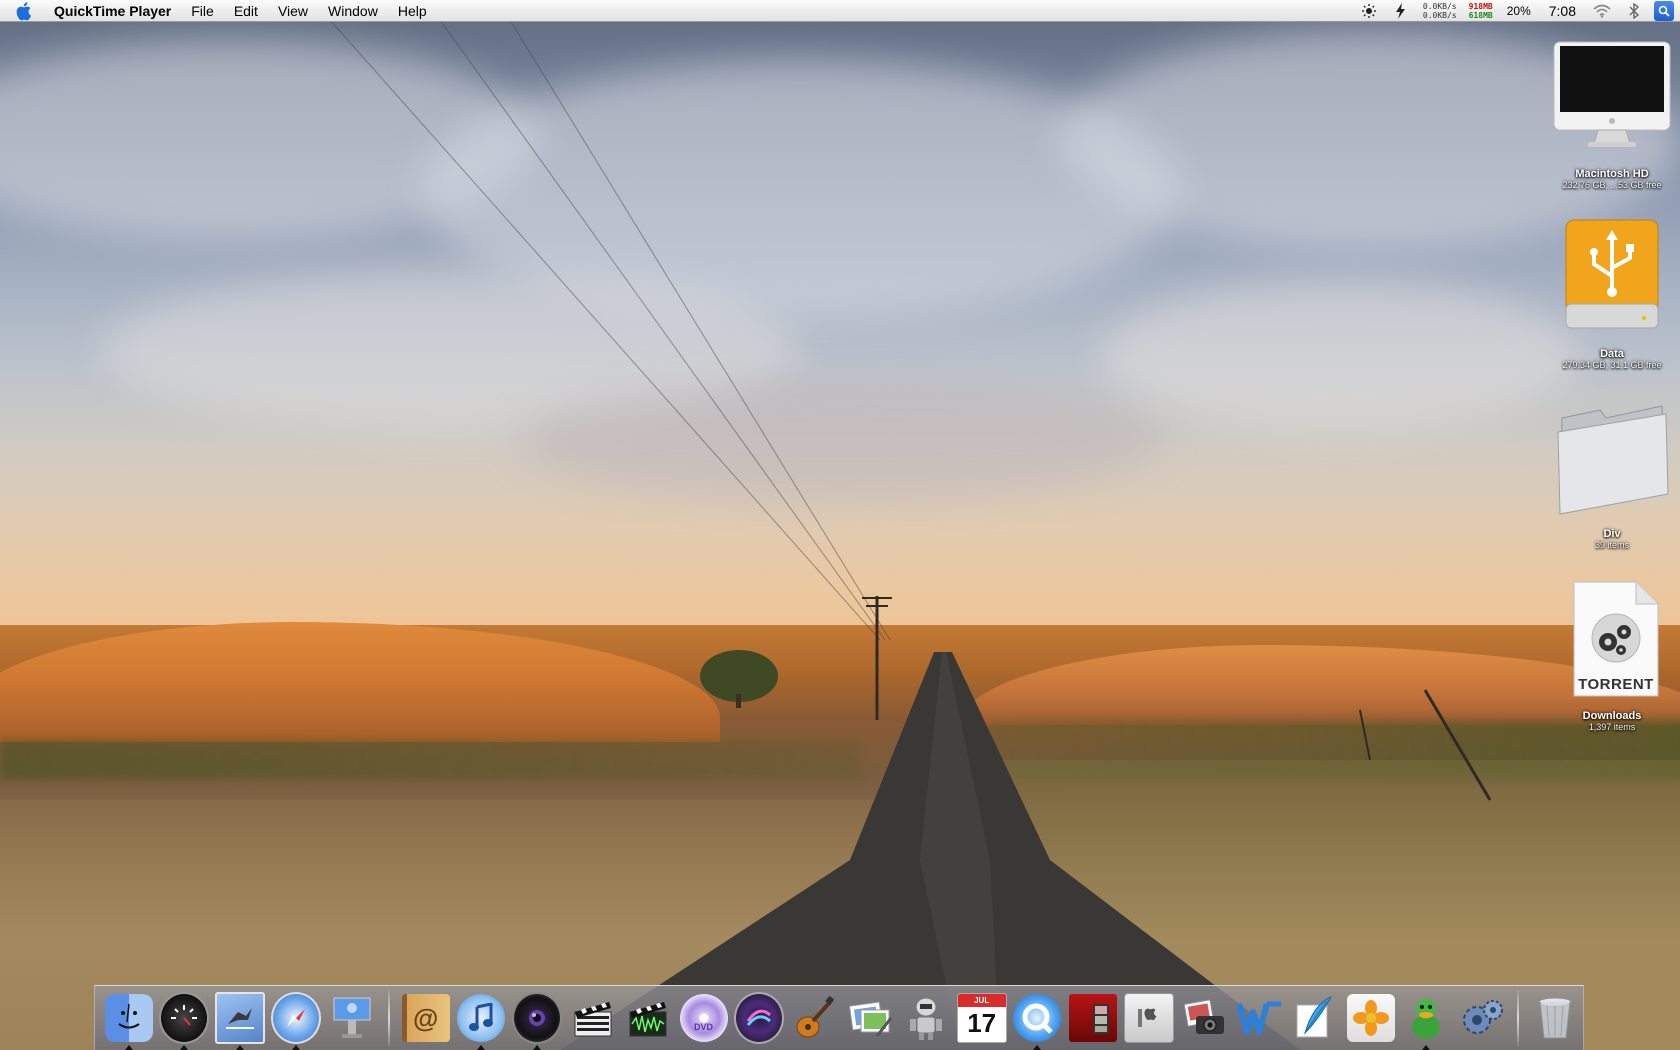  What do you see at coordinates (1612, 174) in the screenshot?
I see `desktop-icon-label: Macintosh HD` at bounding box center [1612, 174].